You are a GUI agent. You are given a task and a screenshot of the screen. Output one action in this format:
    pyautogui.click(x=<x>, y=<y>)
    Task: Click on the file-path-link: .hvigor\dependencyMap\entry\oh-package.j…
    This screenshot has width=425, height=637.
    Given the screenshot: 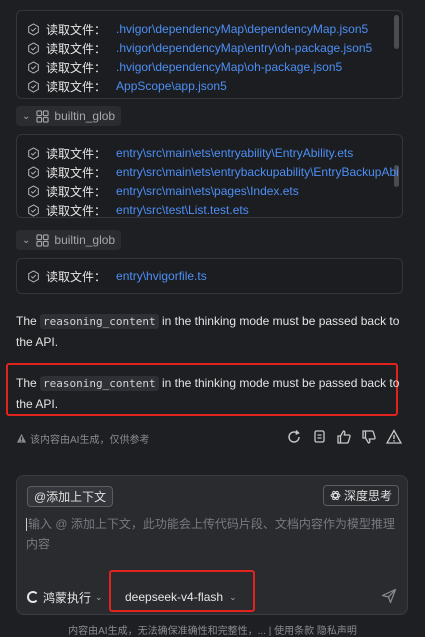 What is the action you would take?
    pyautogui.click(x=244, y=48)
    